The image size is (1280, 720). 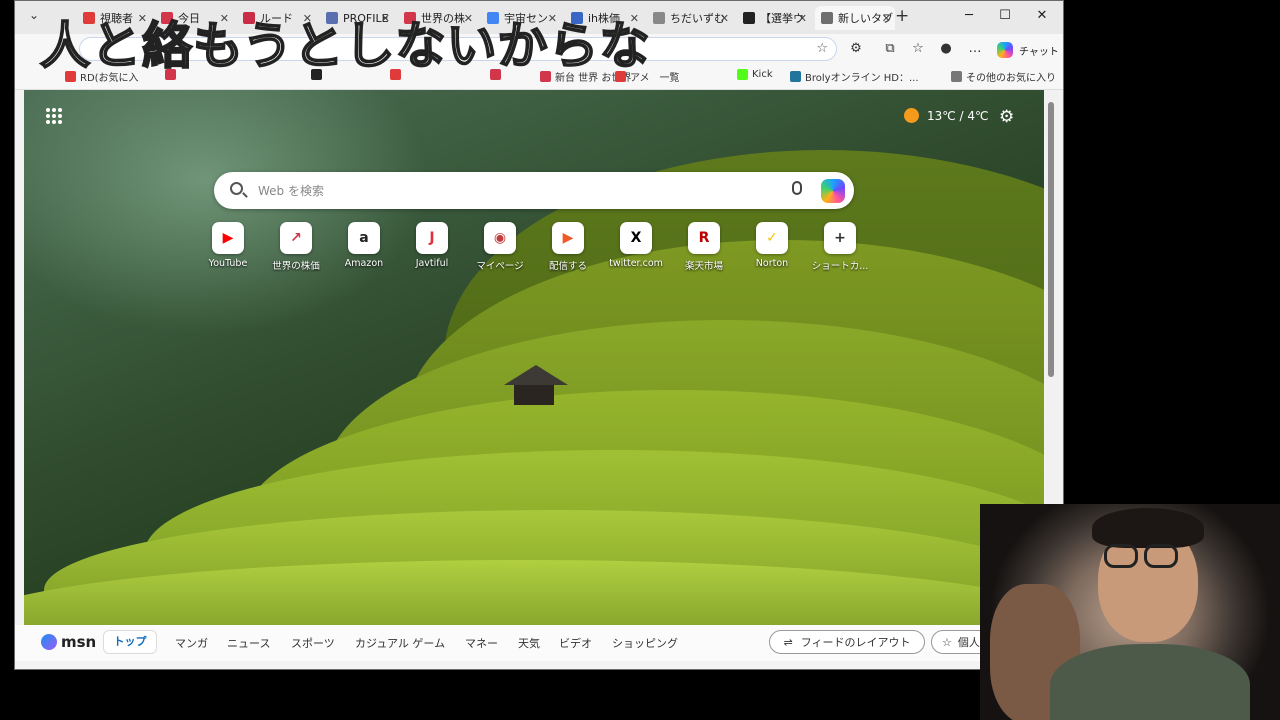 I want to click on apps-launcher-icon, so click(x=55, y=117).